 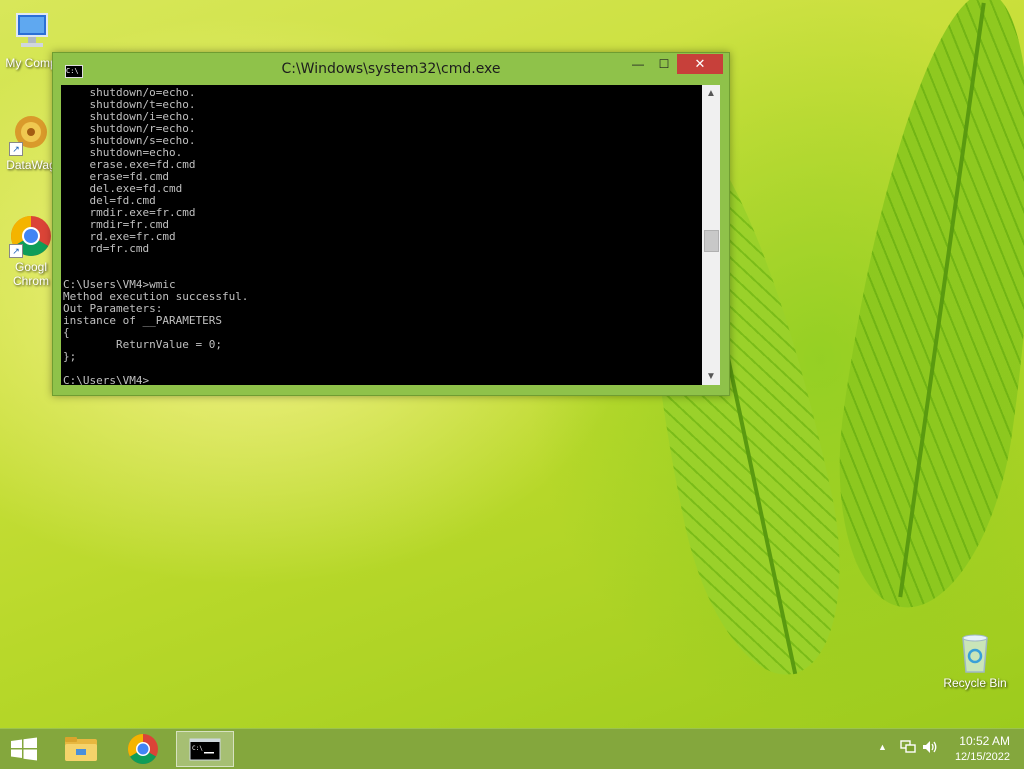 What do you see at coordinates (197, 748) in the screenshot?
I see `svg-text: C:\` at bounding box center [197, 748].